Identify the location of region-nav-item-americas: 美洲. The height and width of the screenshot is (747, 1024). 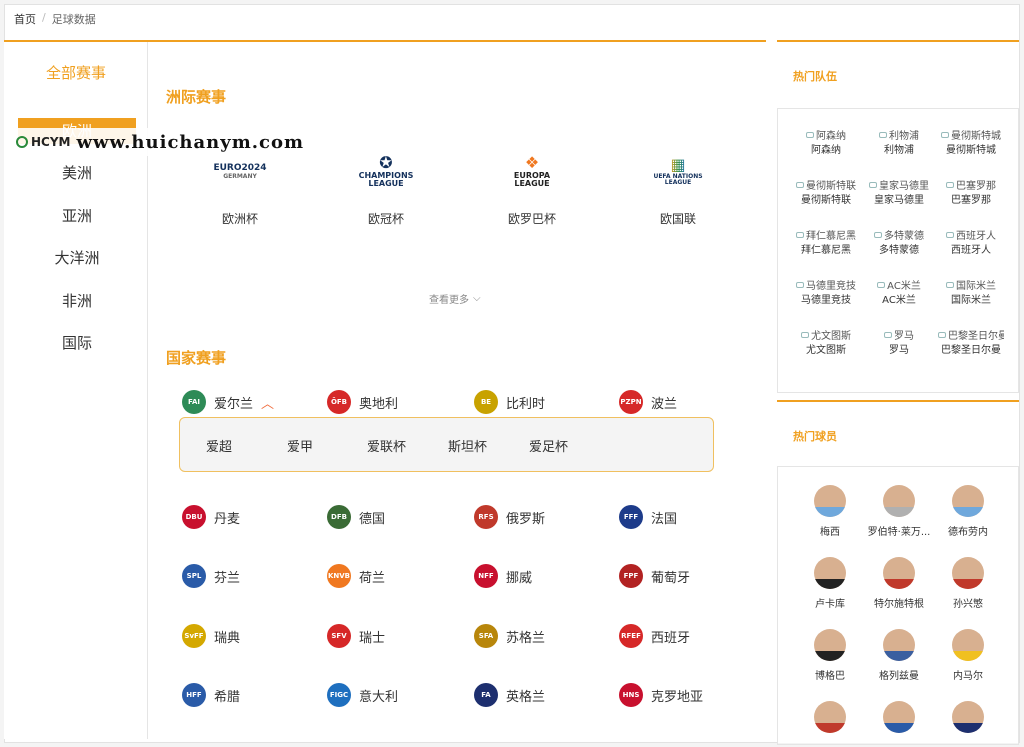
(77, 173).